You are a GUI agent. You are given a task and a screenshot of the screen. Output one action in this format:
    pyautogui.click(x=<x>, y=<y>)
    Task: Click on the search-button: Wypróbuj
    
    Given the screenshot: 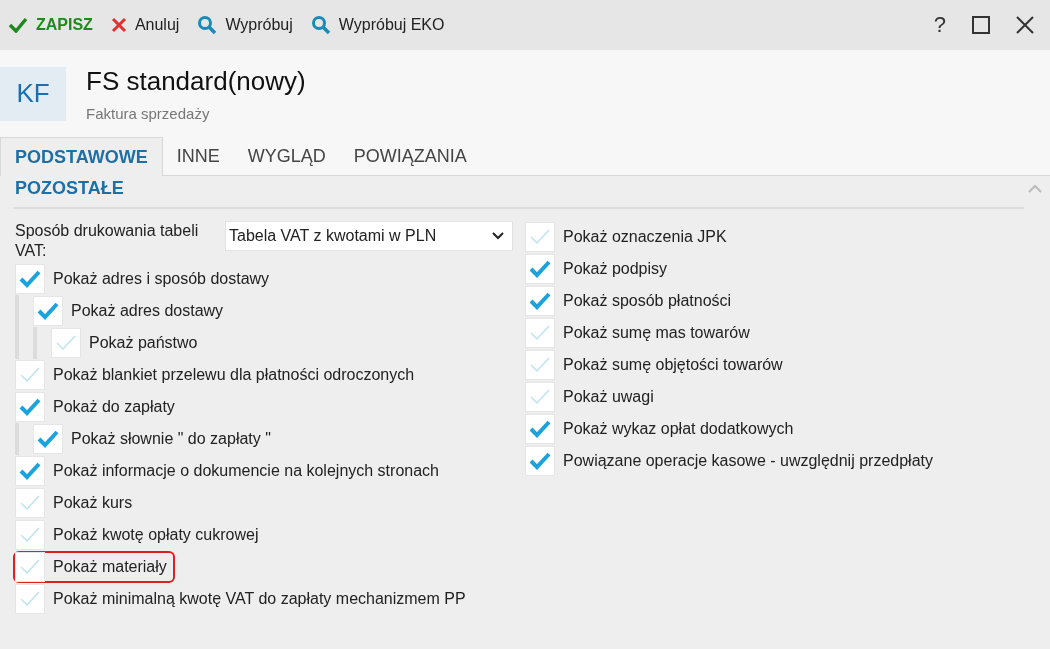 What is the action you would take?
    pyautogui.click(x=245, y=25)
    